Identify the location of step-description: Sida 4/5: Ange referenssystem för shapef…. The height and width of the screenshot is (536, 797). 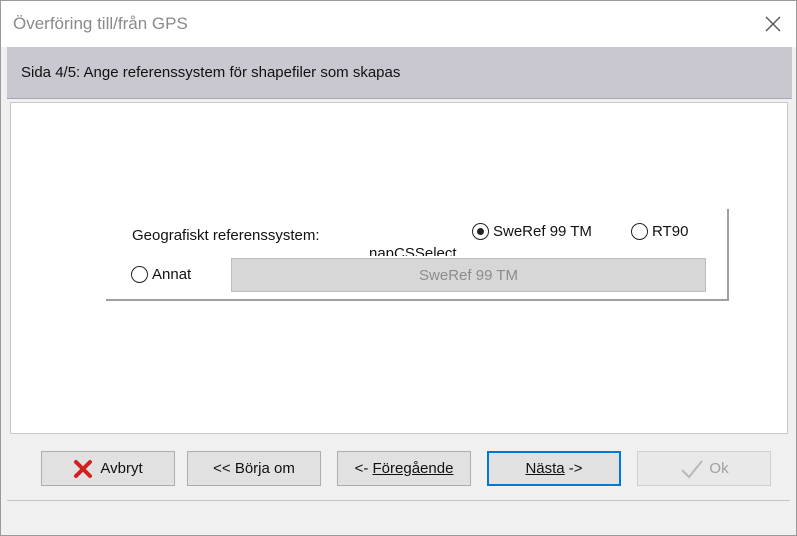
(211, 72).